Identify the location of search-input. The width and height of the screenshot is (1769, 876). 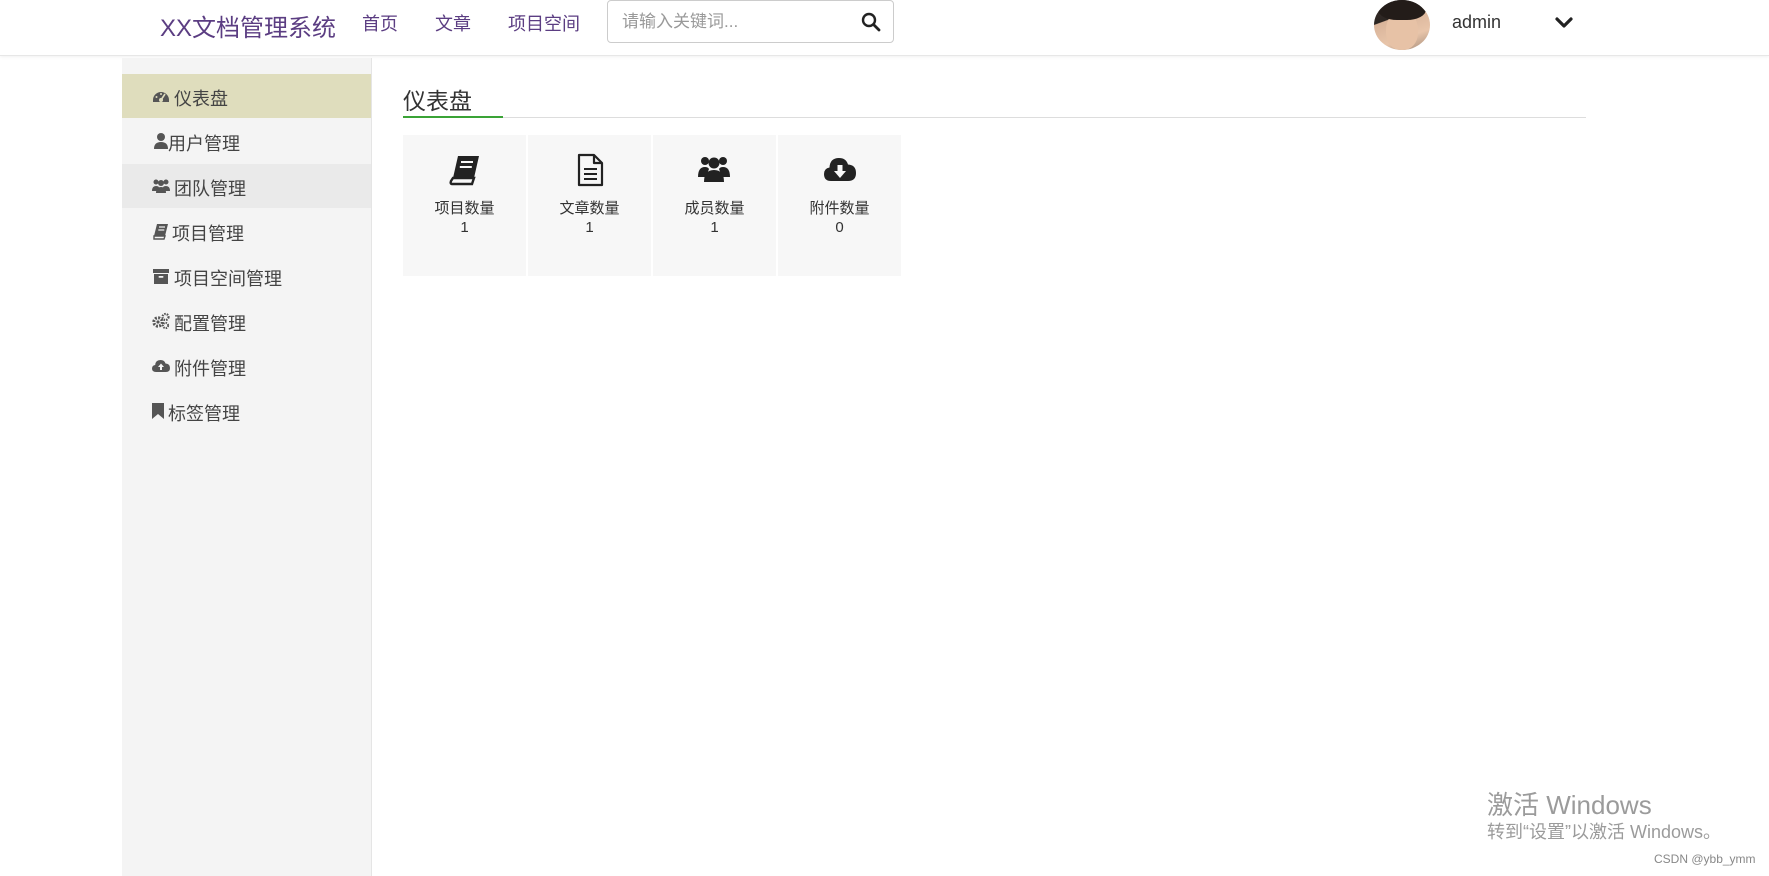
(732, 22).